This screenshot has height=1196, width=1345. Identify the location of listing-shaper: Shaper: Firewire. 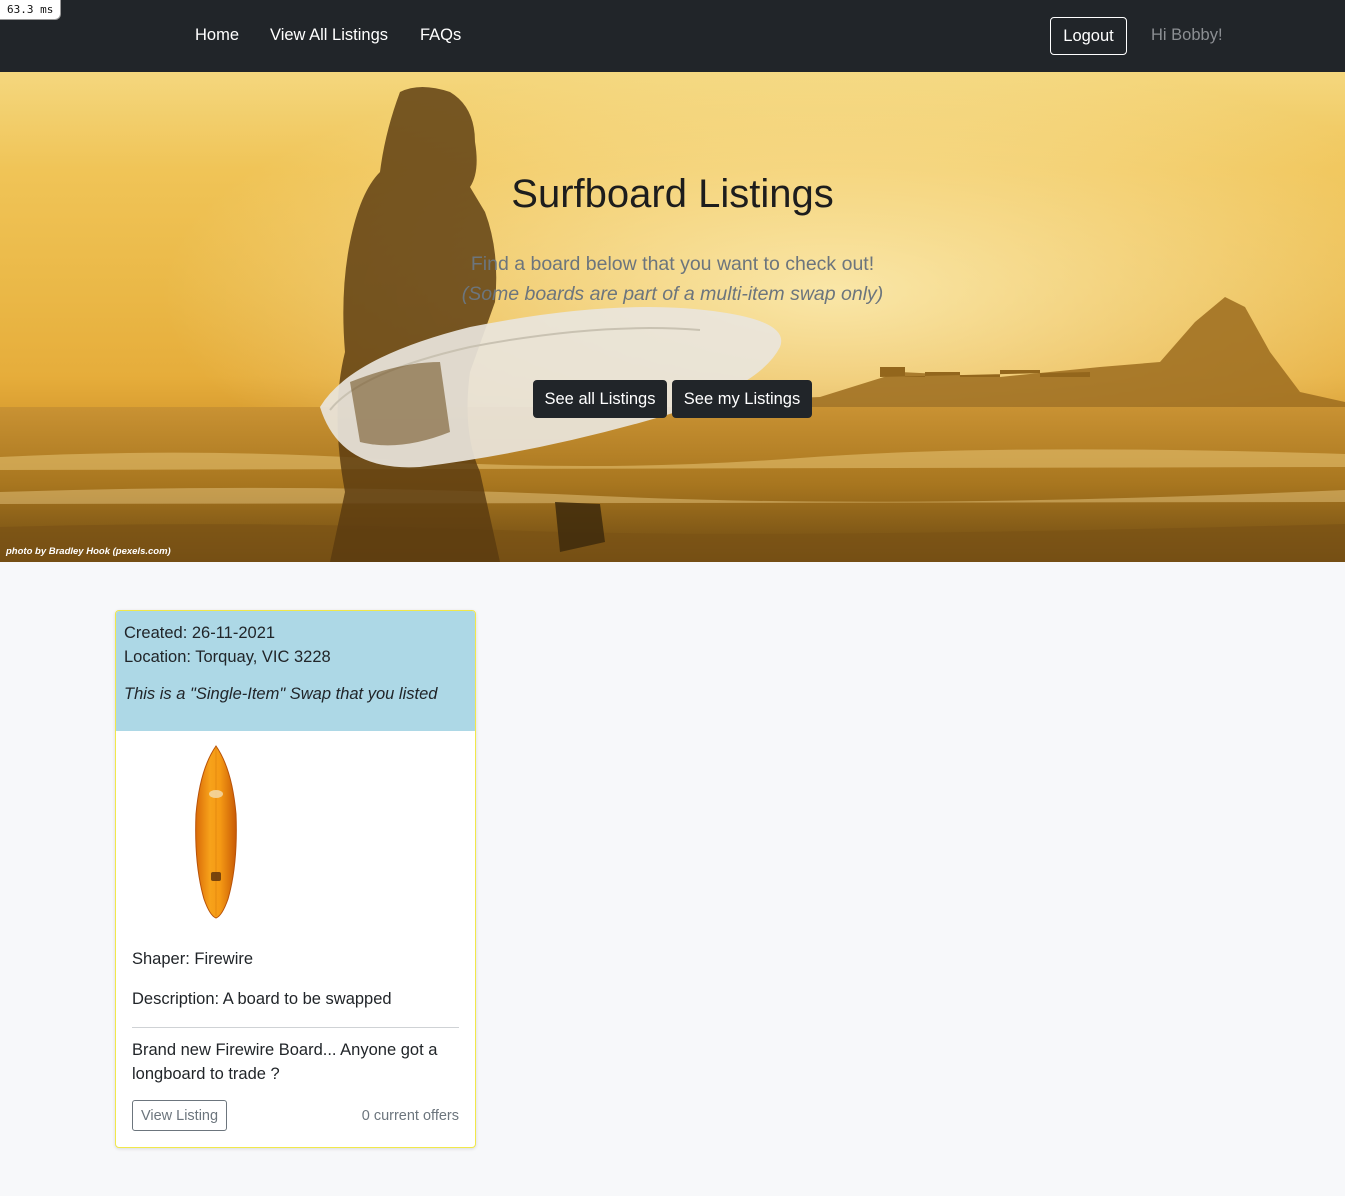
(193, 959).